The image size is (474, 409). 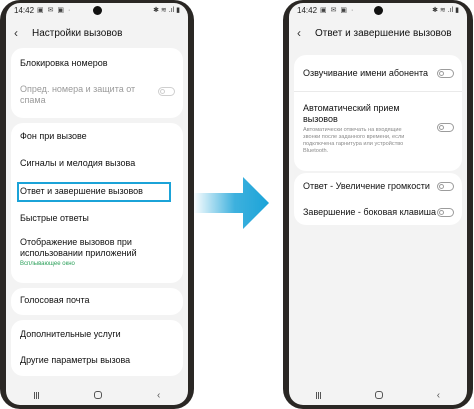 I want to click on menu-item-answer-end: Ответ и завершение вызовов, so click(x=96, y=192).